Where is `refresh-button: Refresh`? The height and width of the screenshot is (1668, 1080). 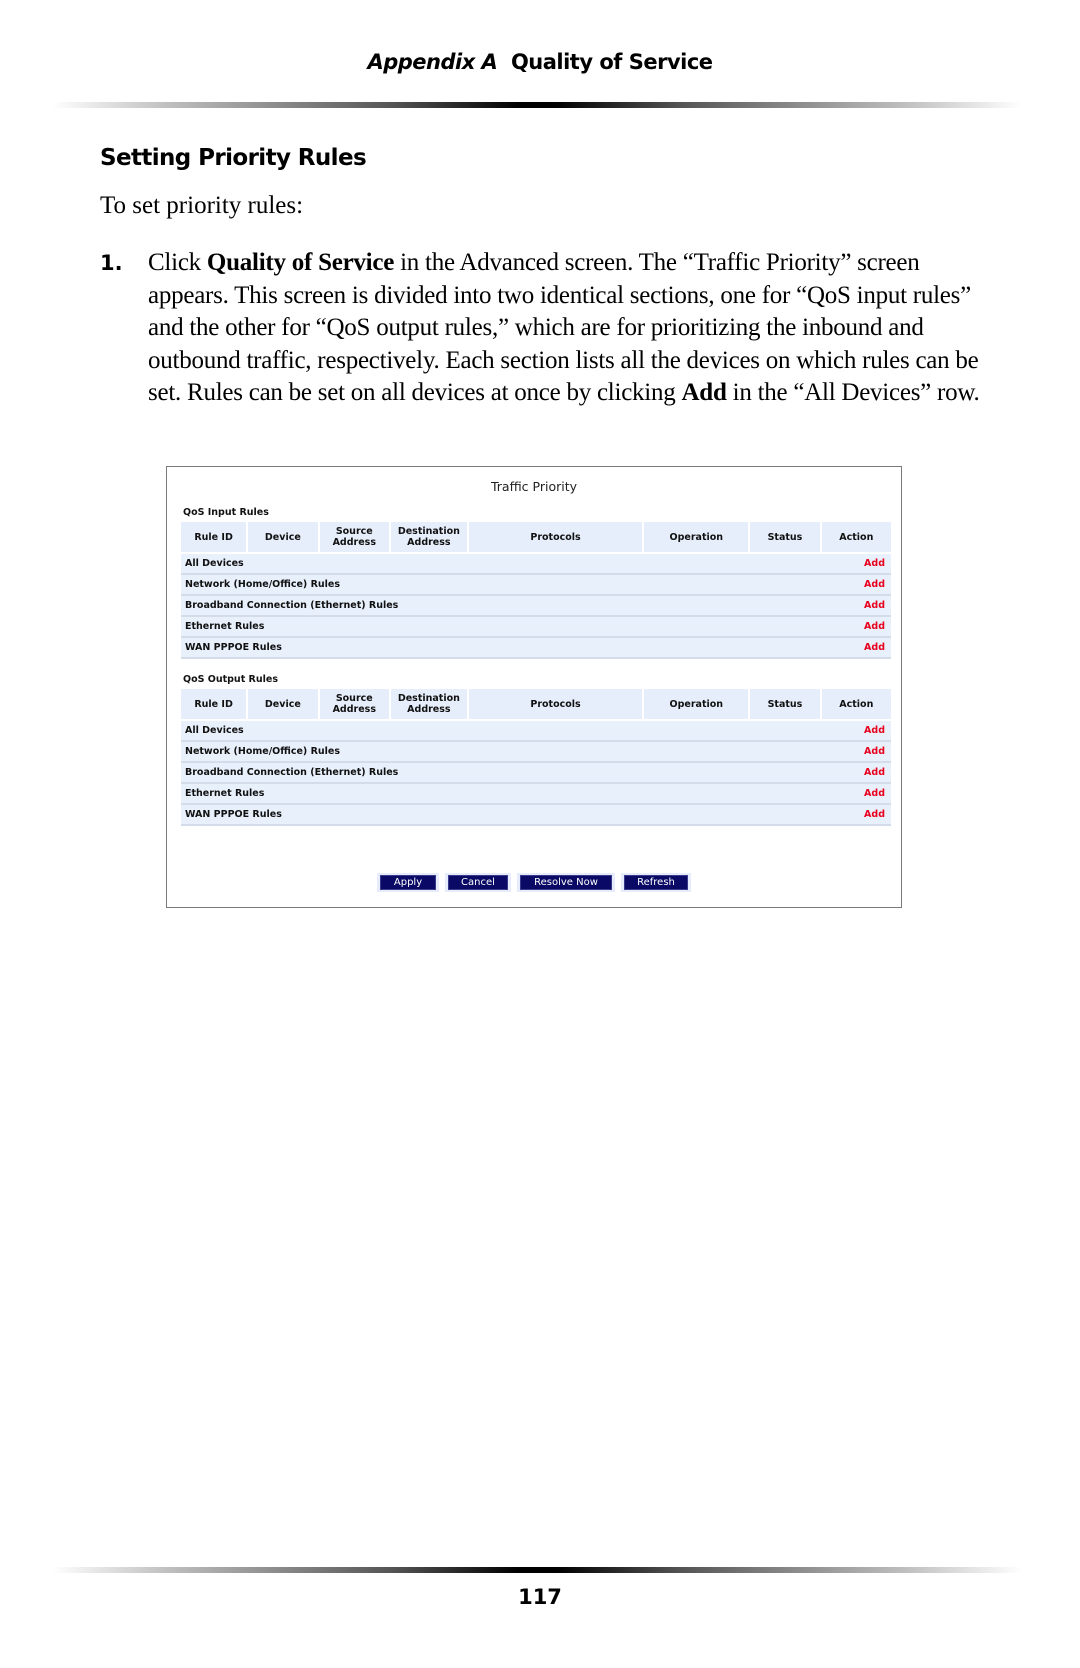
refresh-button: Refresh is located at coordinates (656, 882).